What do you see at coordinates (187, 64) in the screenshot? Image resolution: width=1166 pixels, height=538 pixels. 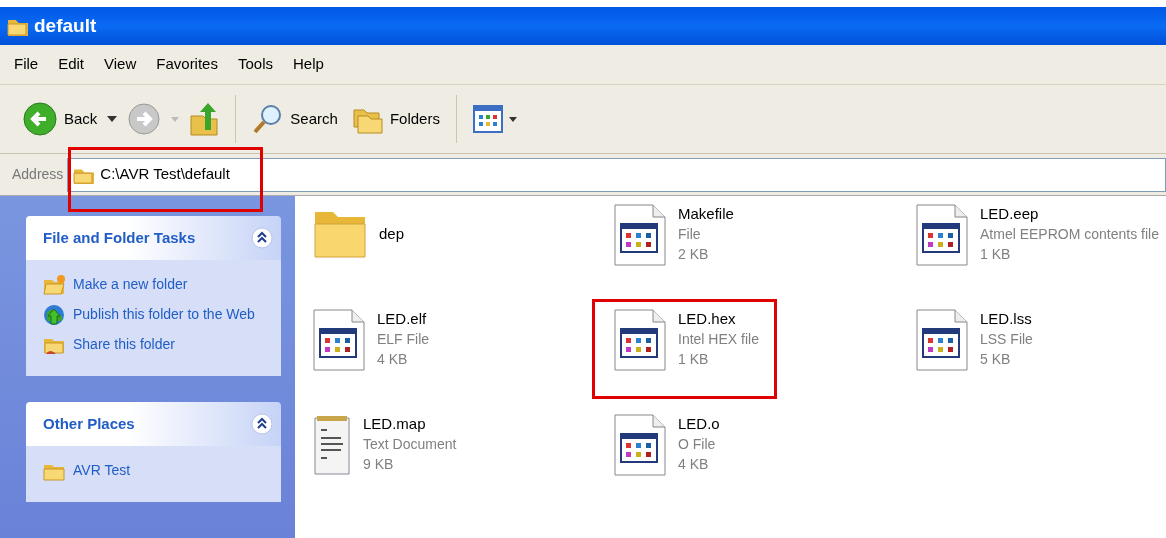 I see `menu-item: Favorites` at bounding box center [187, 64].